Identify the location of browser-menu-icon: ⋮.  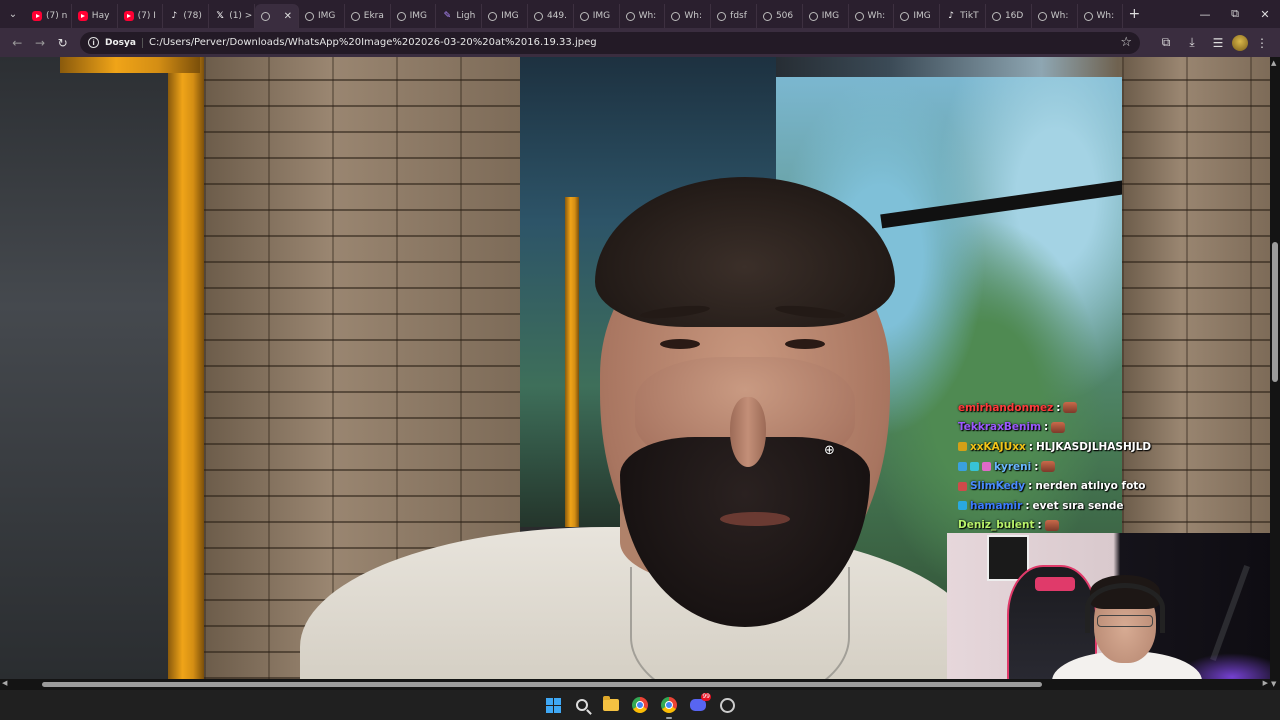
(1262, 43).